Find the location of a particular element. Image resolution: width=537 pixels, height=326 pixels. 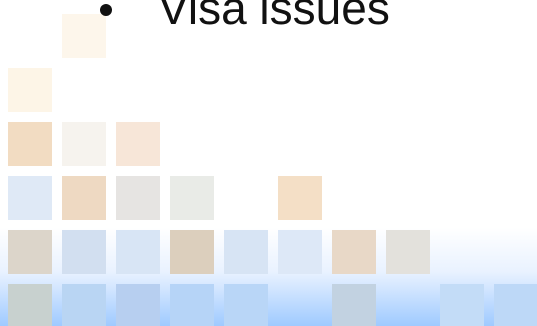

bullet-item: Visa issues is located at coordinates (245, 19).